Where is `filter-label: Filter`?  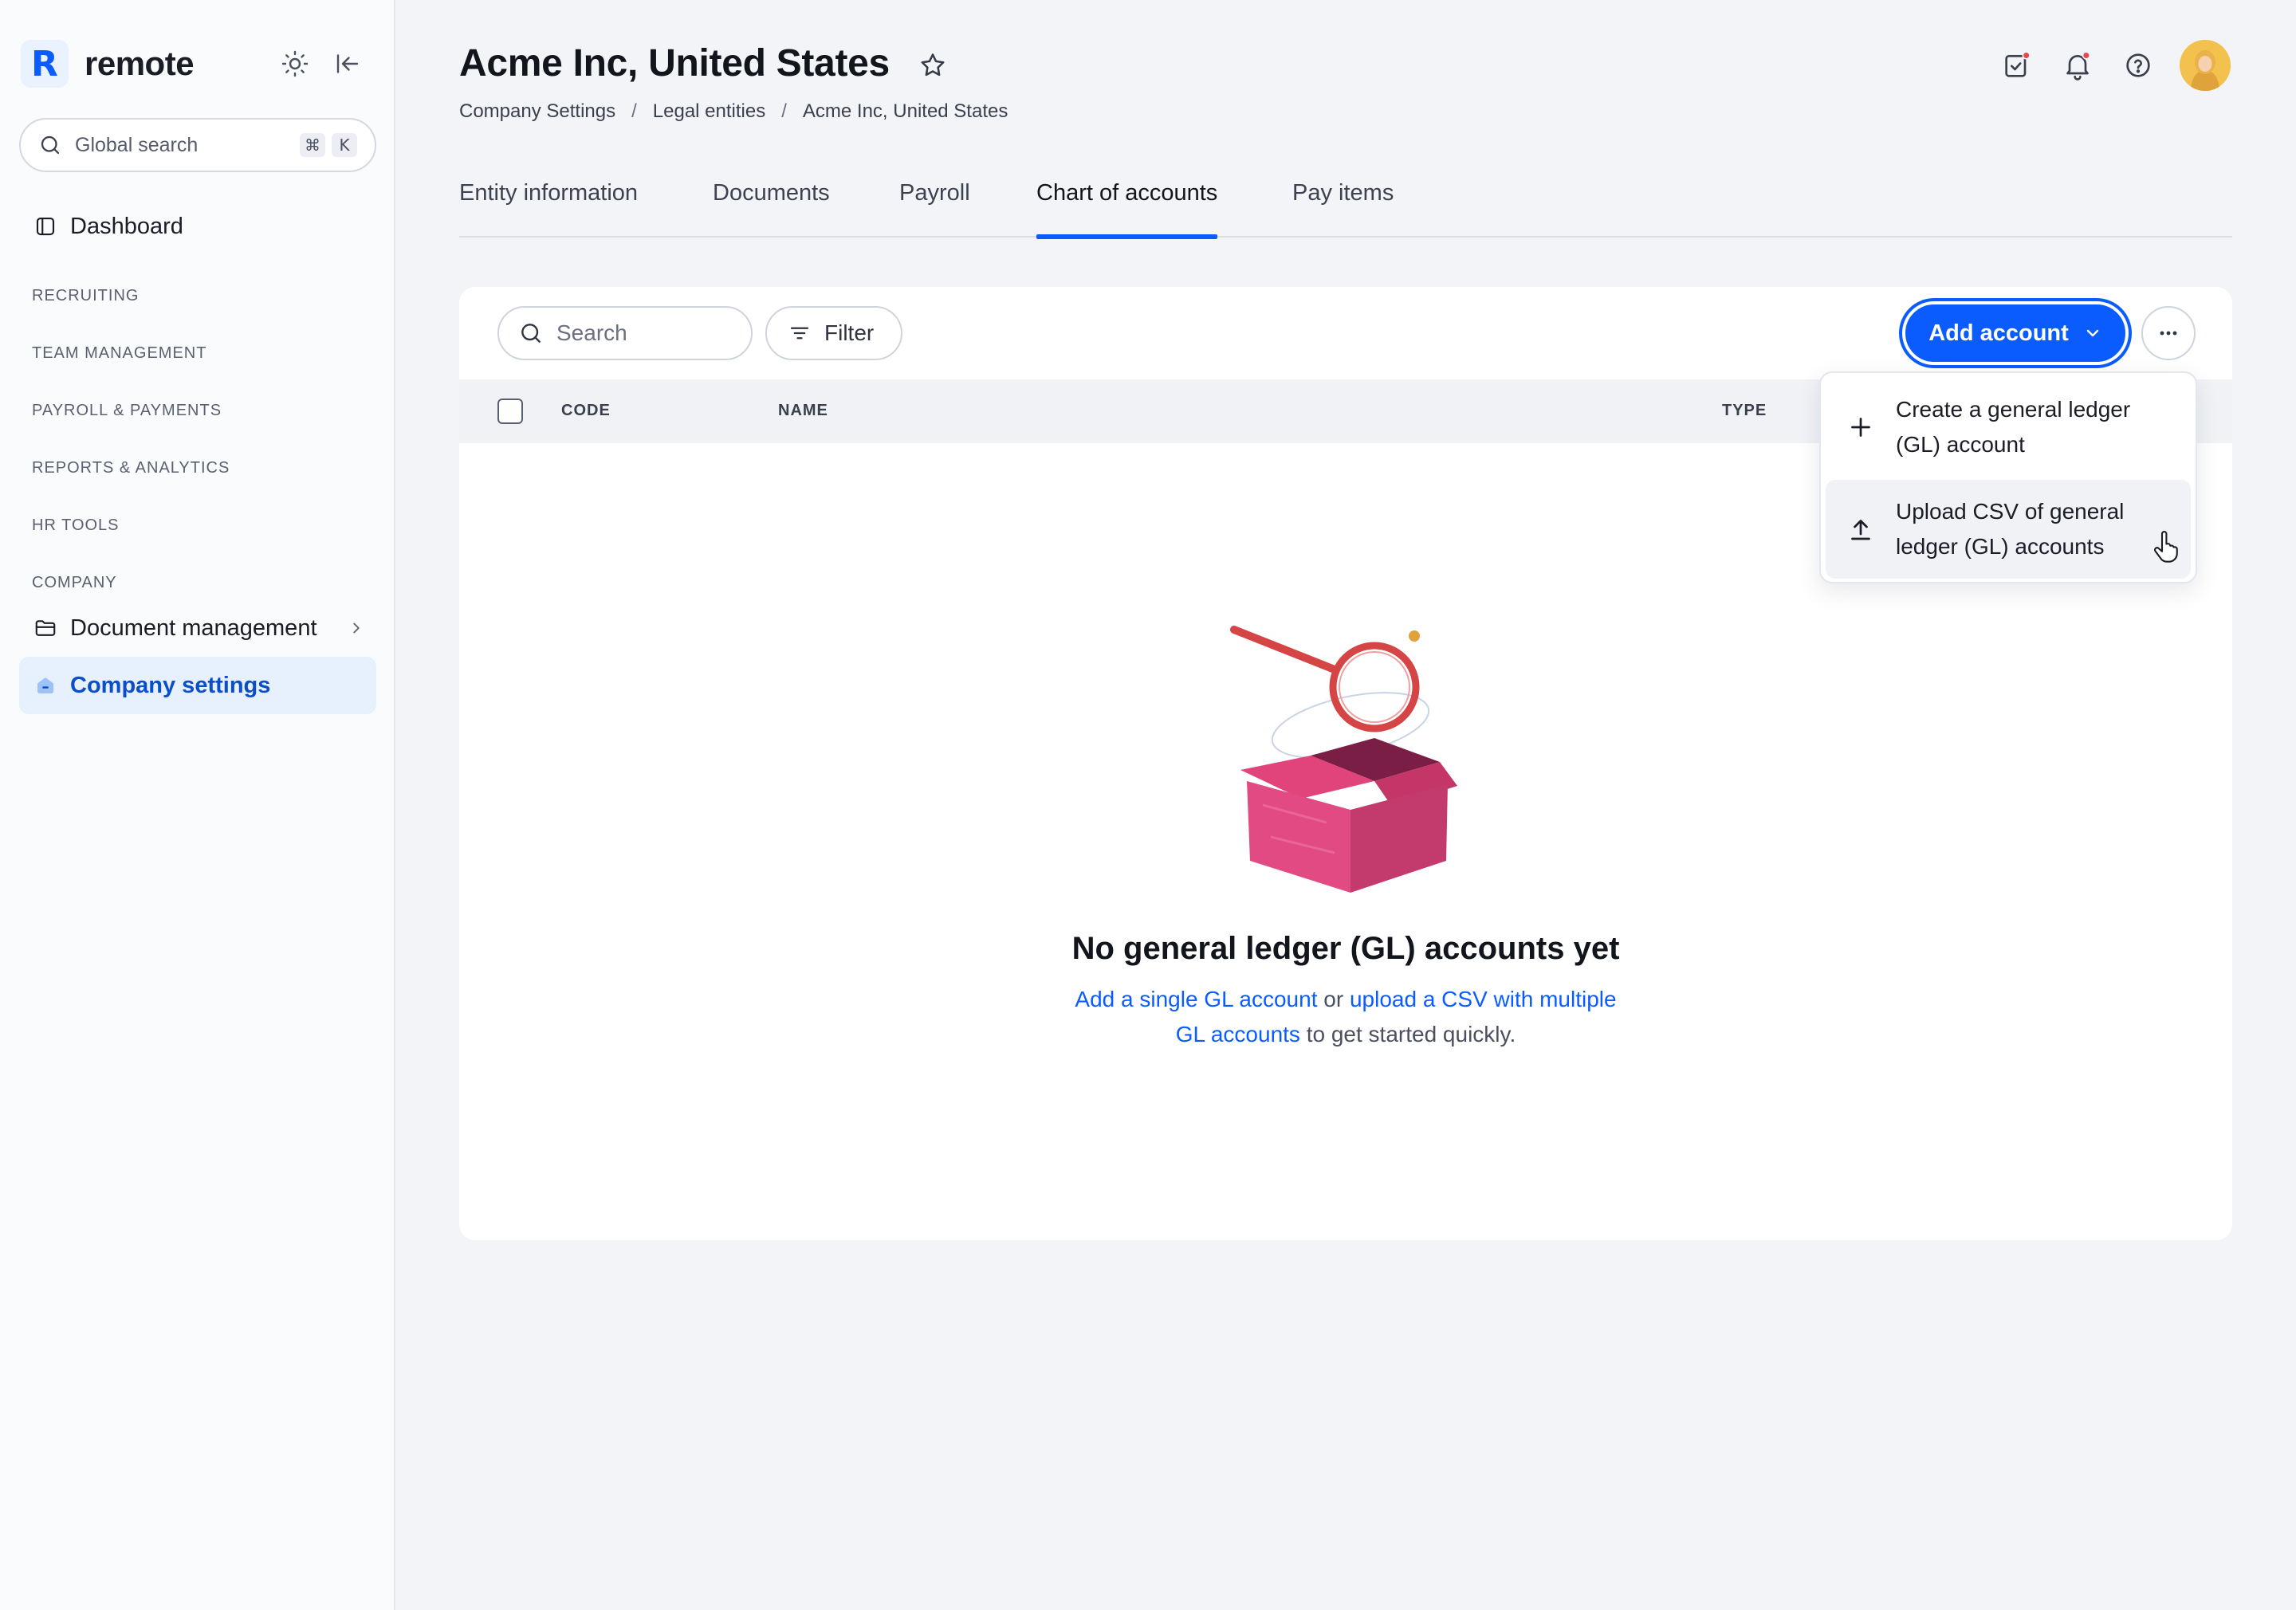 filter-label: Filter is located at coordinates (849, 332).